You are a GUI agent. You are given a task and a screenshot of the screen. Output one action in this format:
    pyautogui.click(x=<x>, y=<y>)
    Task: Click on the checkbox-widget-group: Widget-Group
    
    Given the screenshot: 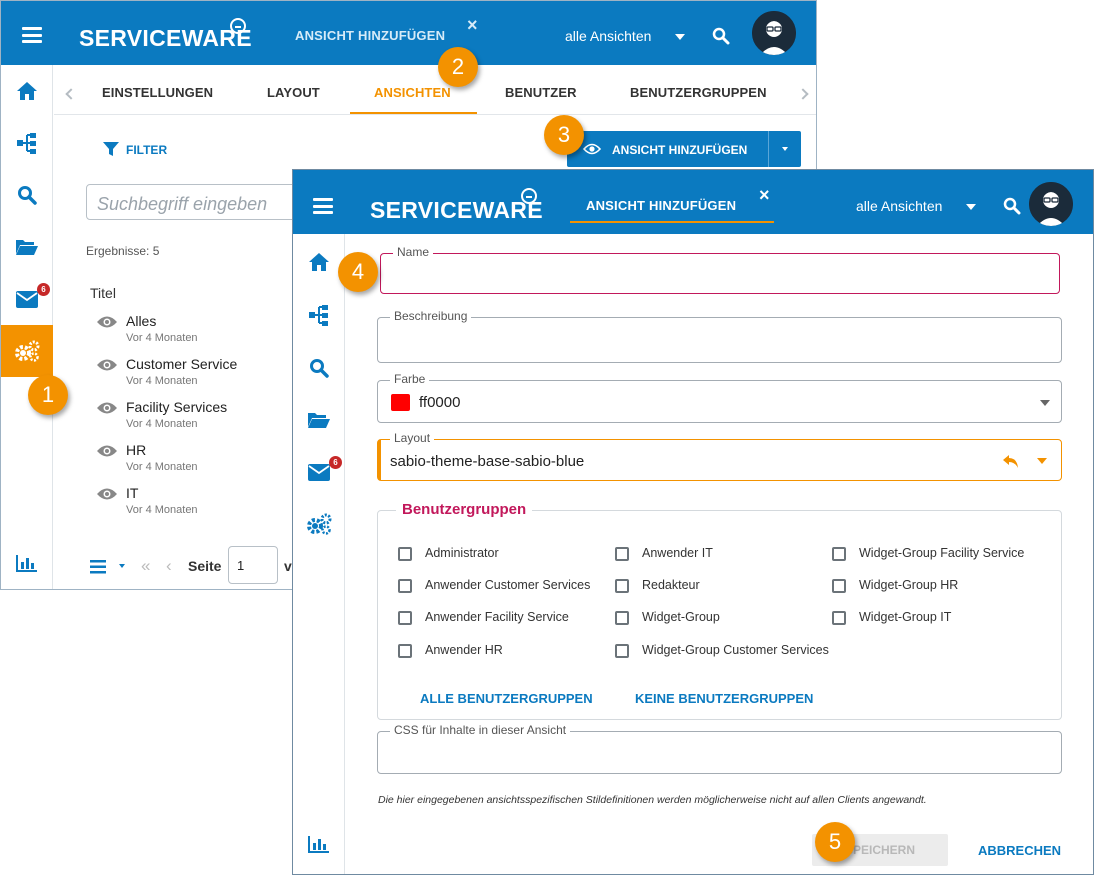 What is the action you would take?
    pyautogui.click(x=715, y=619)
    